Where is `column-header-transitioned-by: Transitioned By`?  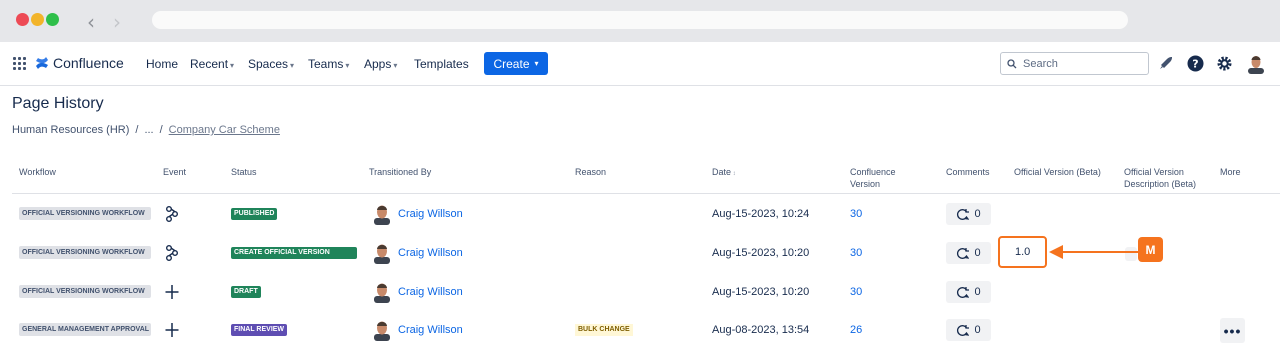
column-header-transitioned-by: Transitioned By is located at coordinates (400, 172).